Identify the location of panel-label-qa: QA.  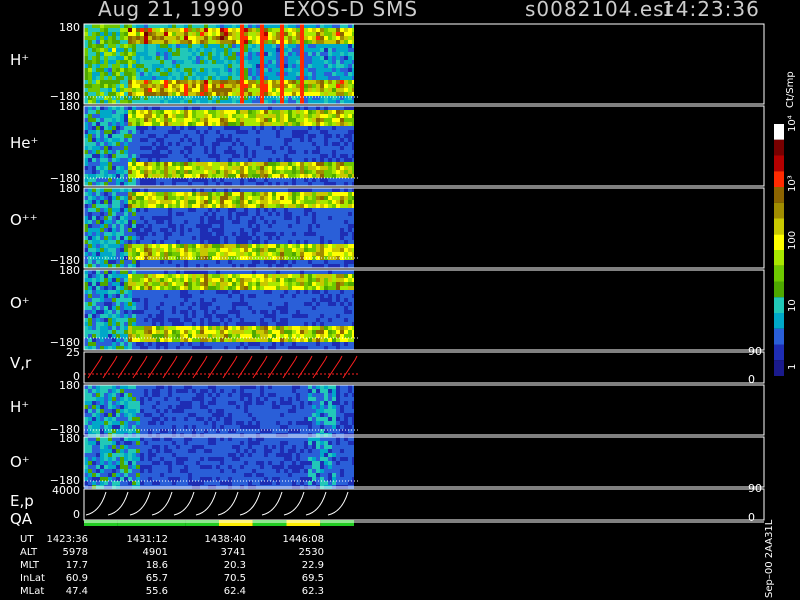
(21, 519).